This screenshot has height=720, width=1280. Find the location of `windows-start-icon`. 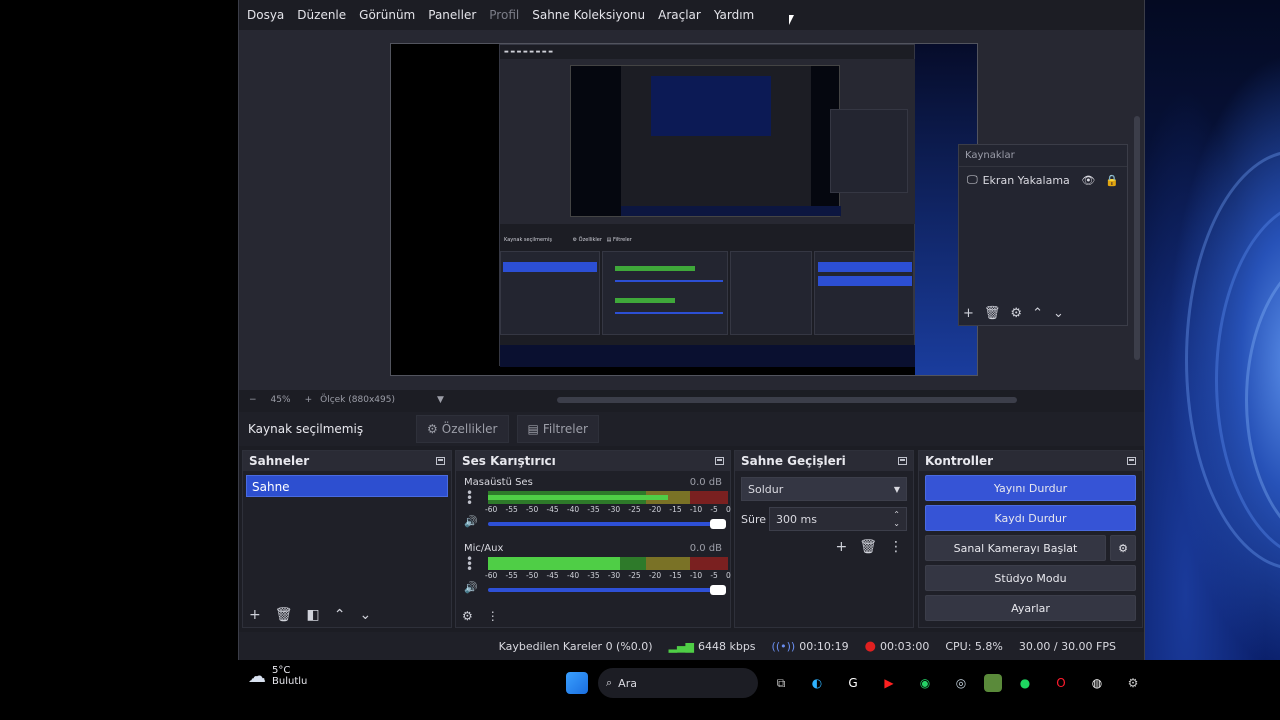

windows-start-icon is located at coordinates (577, 683).